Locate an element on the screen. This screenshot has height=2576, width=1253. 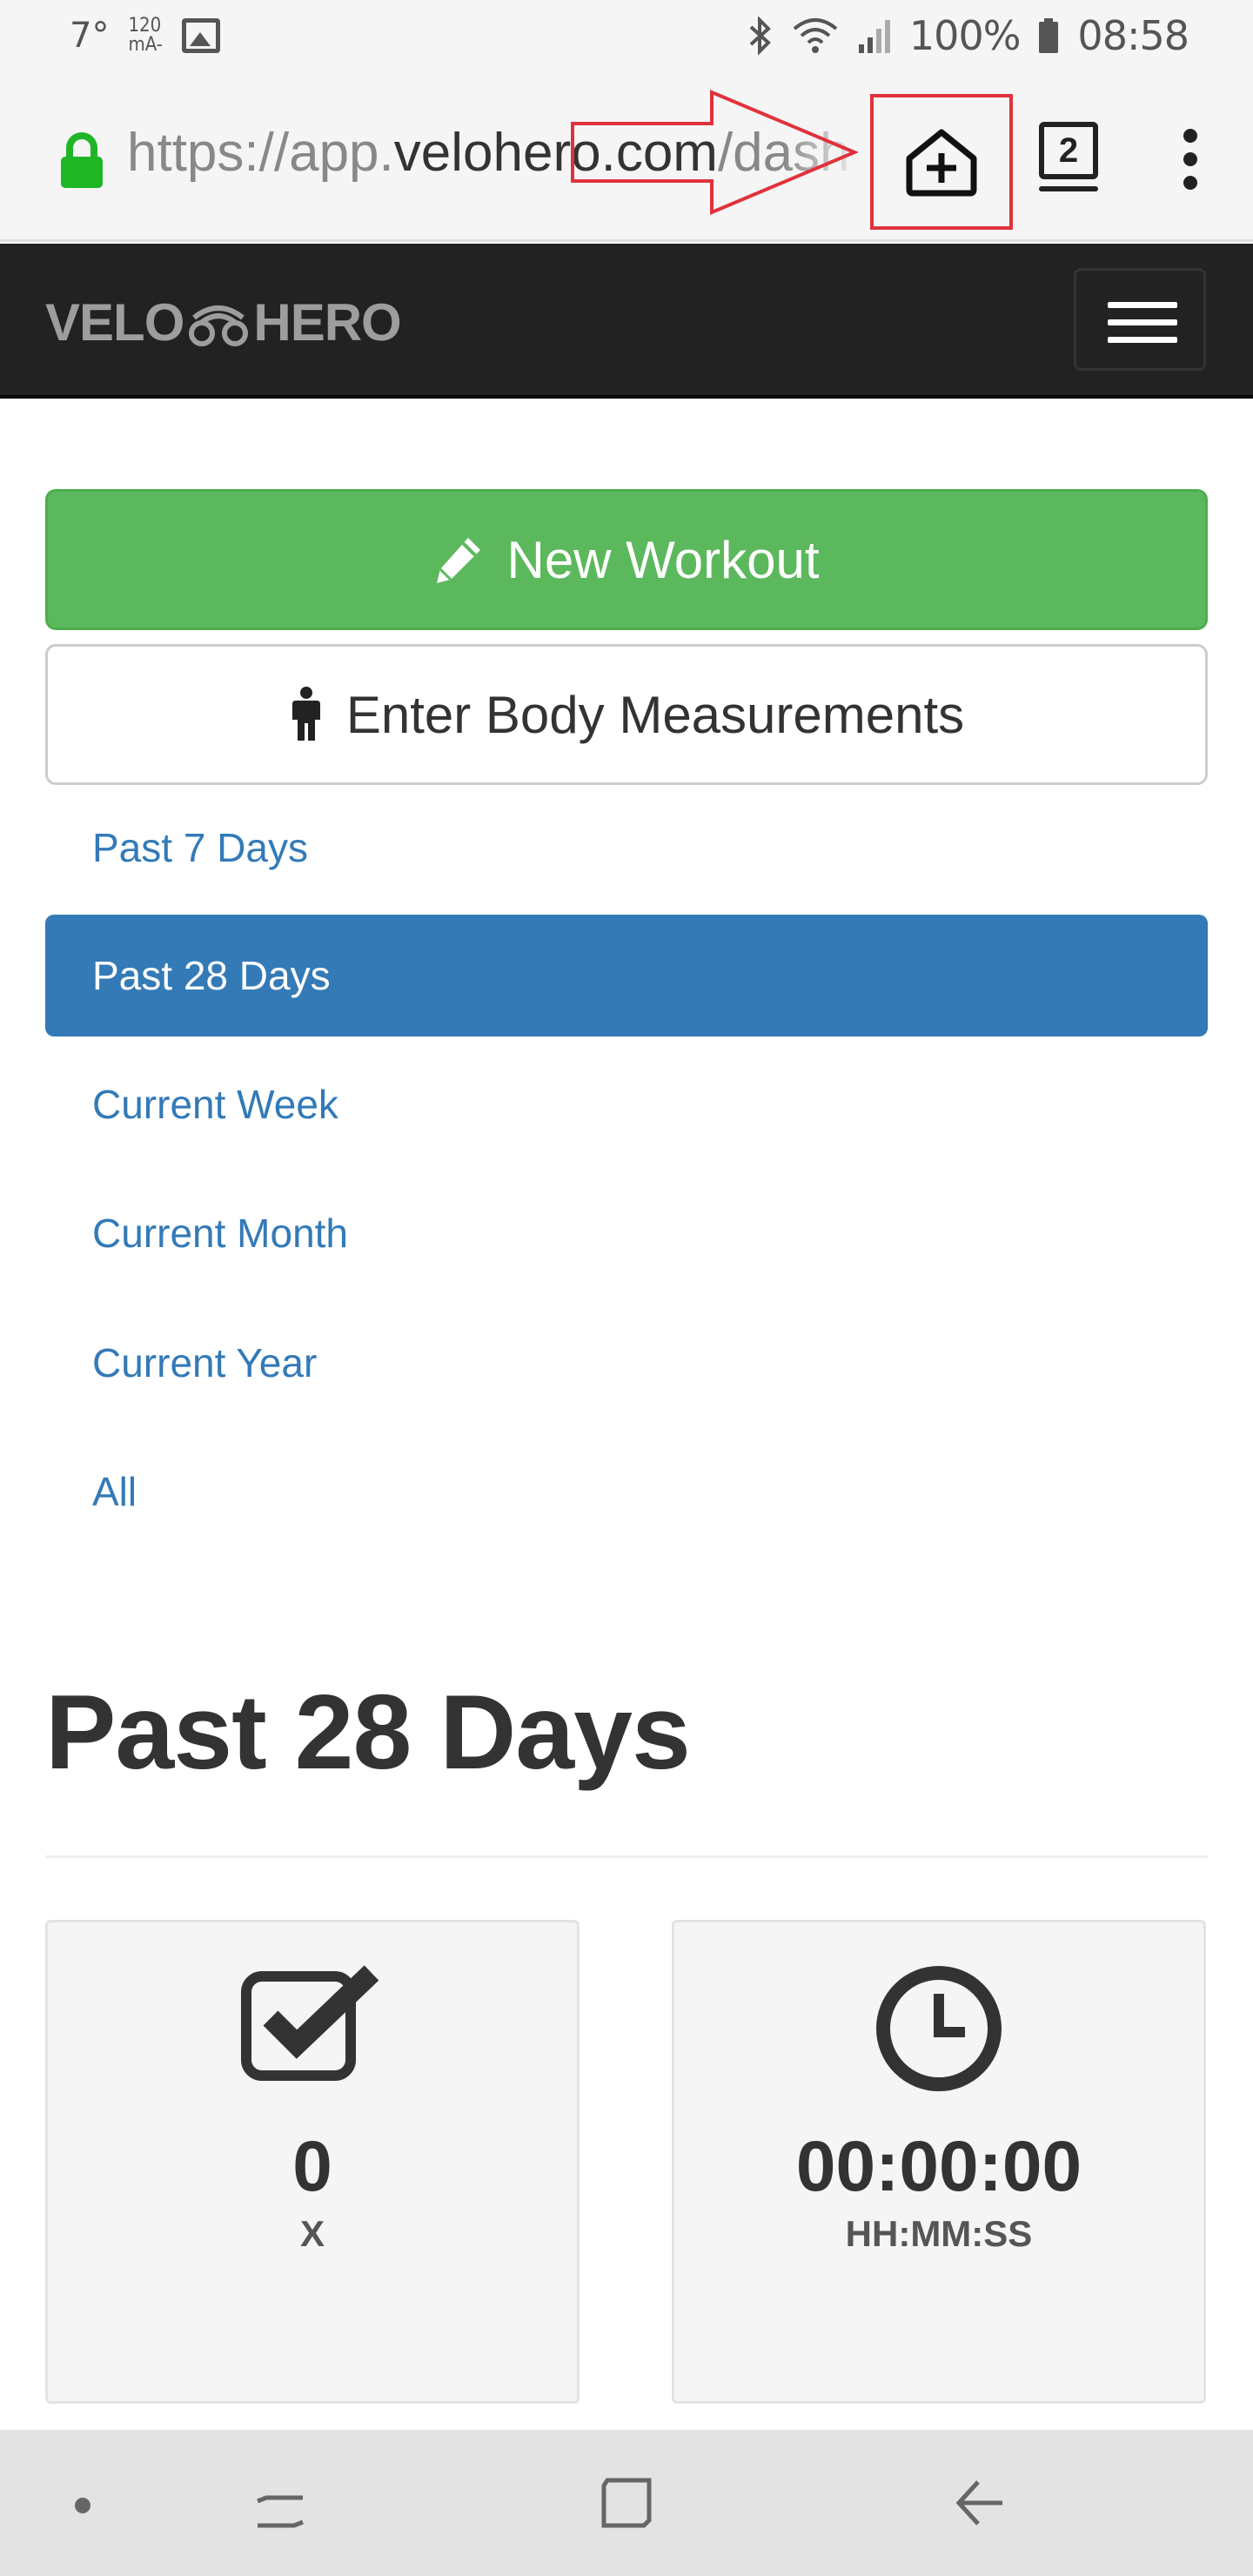
brand-right: HERO is located at coordinates (327, 322).